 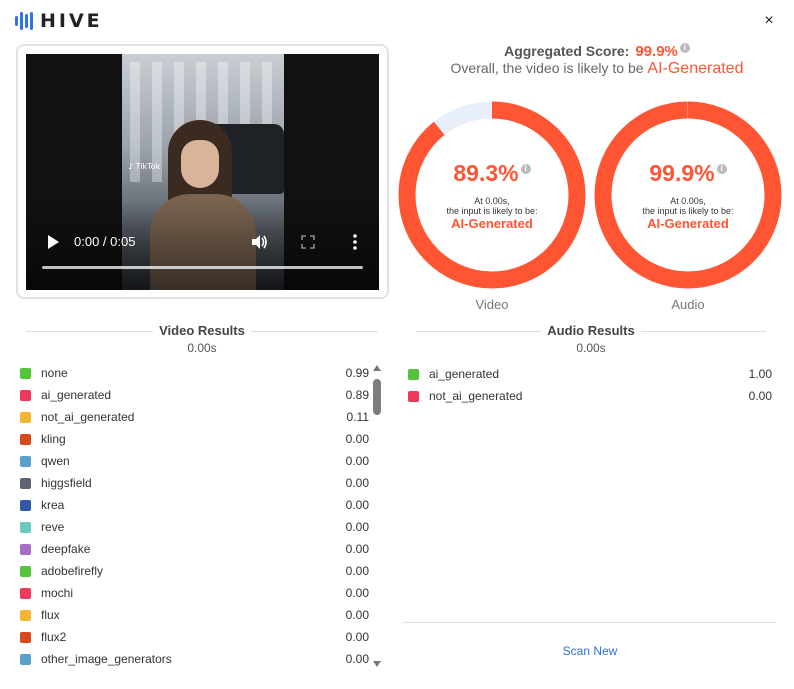 I want to click on result-label: qwen, so click(x=55, y=461).